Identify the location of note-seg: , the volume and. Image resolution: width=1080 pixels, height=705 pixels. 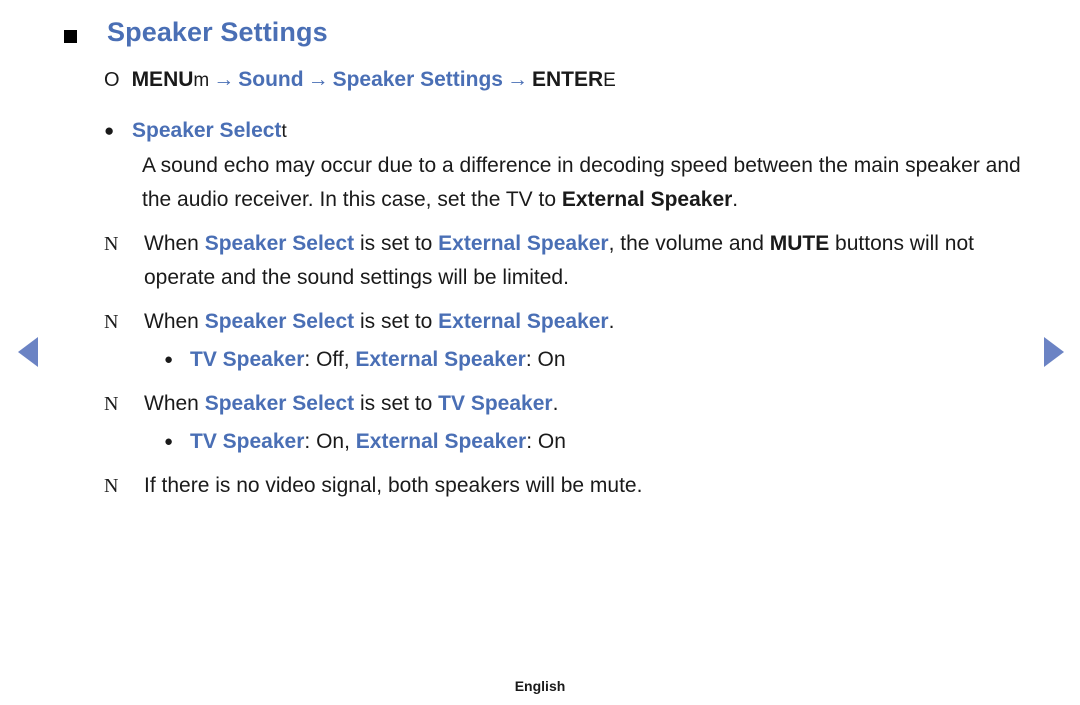
(689, 243).